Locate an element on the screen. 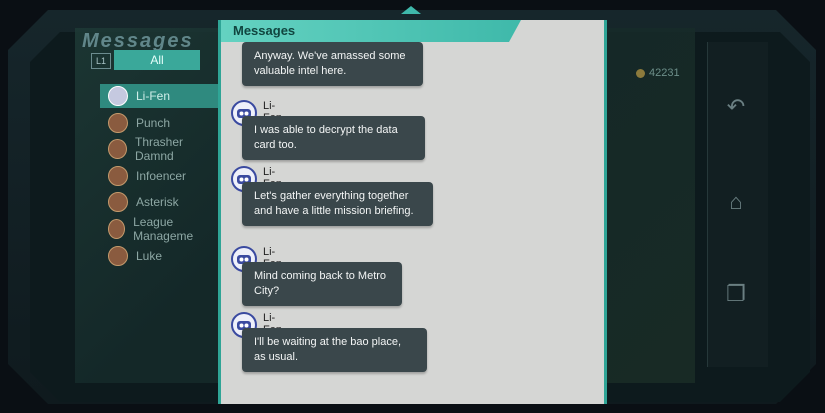  contact-item: Asterisk is located at coordinates (160, 202).